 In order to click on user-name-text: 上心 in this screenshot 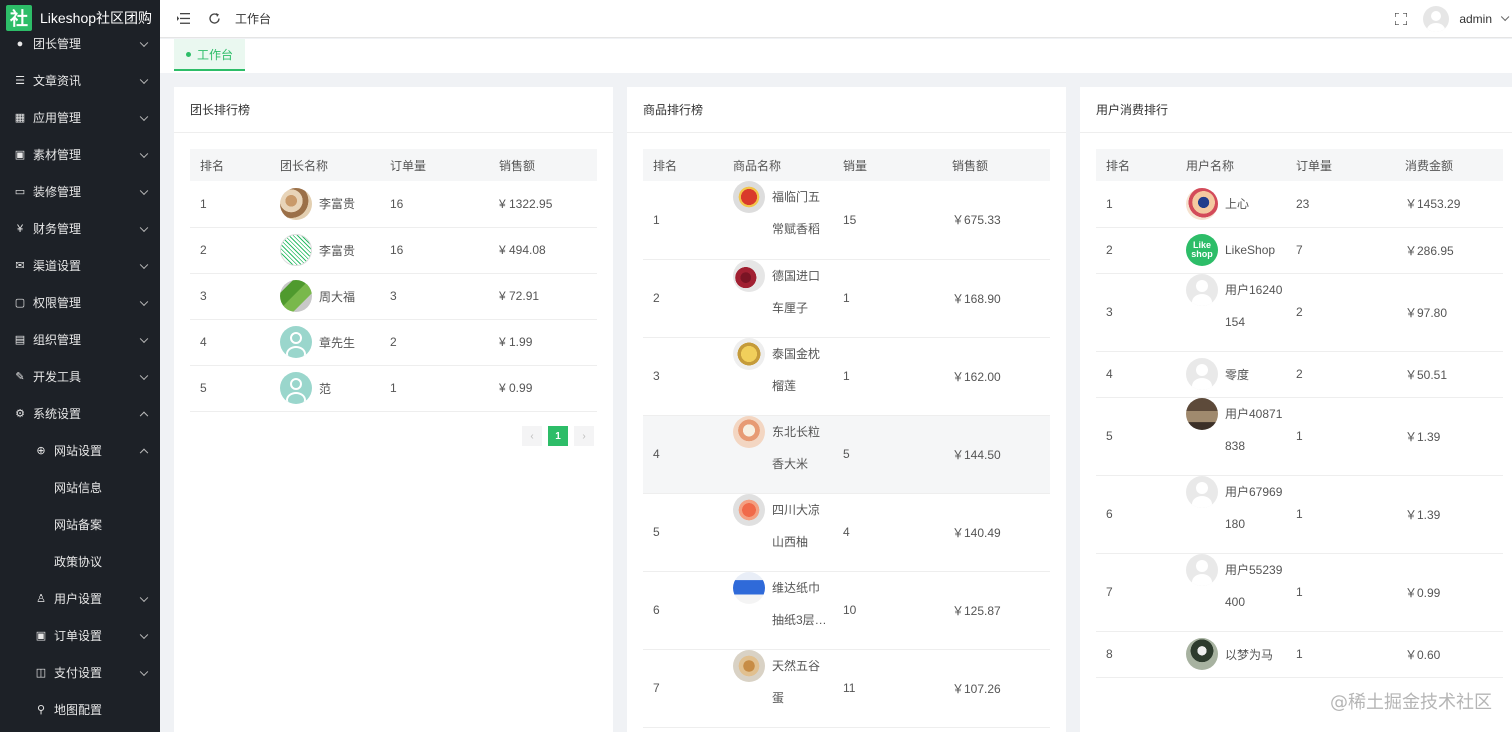, I will do `click(1237, 204)`.